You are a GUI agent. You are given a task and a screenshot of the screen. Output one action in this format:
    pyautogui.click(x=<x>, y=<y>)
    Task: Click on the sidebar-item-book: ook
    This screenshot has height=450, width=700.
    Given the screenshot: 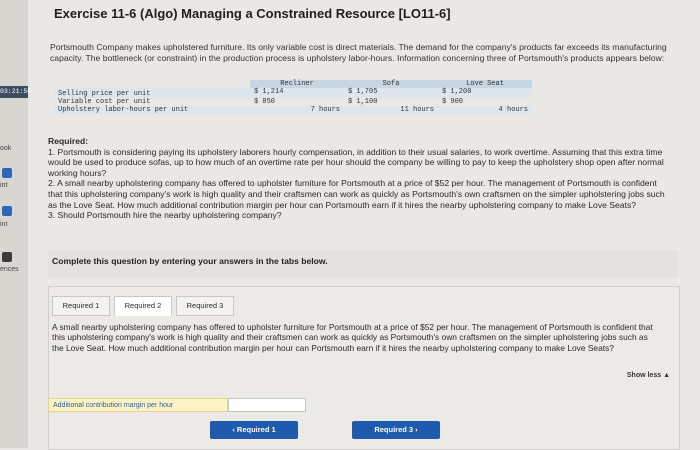 What is the action you would take?
    pyautogui.click(x=5, y=148)
    